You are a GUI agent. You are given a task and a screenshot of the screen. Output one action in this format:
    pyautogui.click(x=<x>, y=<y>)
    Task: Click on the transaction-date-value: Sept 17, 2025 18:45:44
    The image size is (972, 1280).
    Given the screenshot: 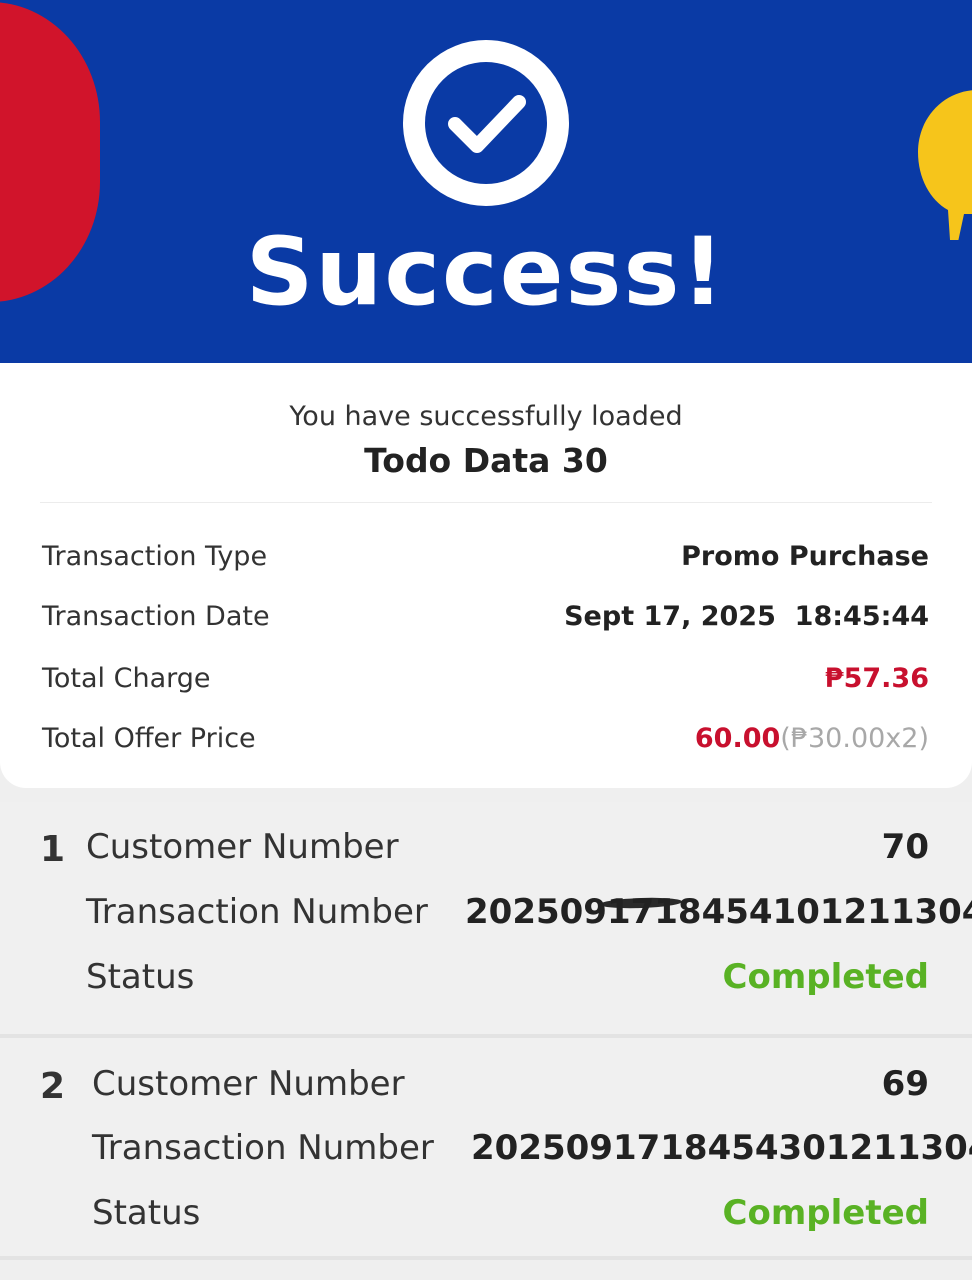 What is the action you would take?
    pyautogui.click(x=746, y=616)
    